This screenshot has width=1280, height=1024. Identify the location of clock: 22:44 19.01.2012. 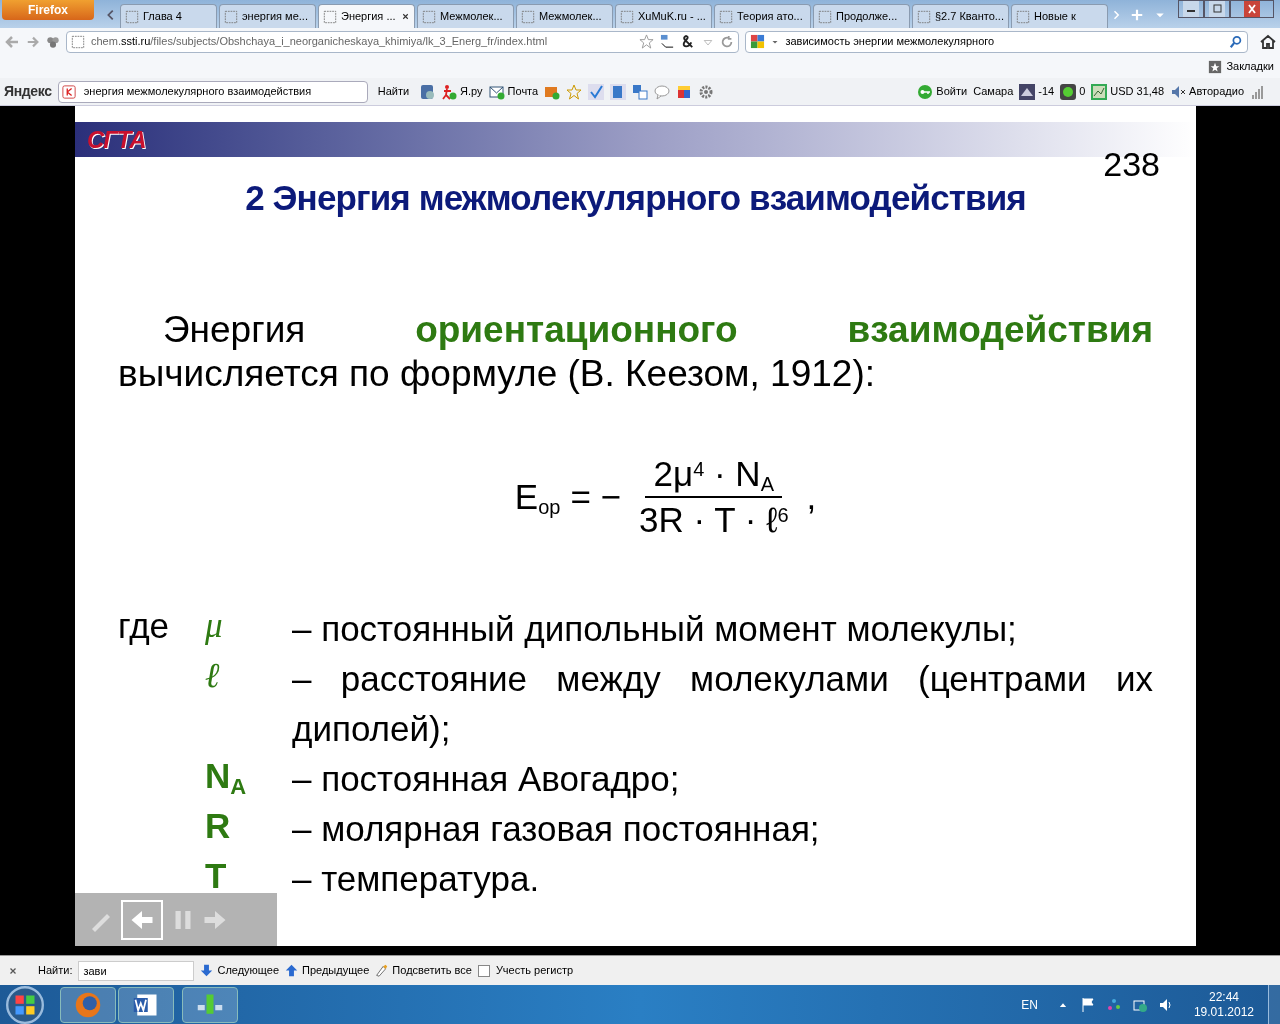
(1223, 1004).